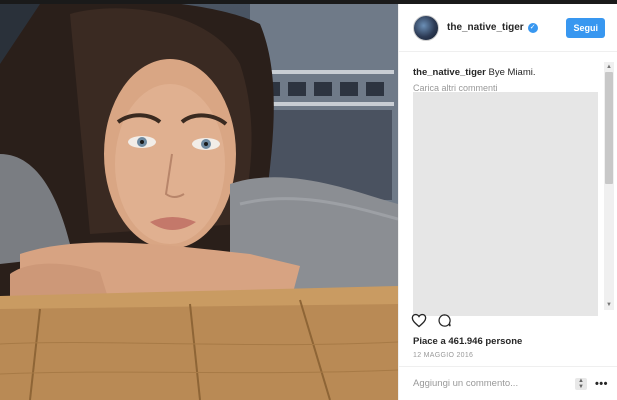 This screenshot has height=400, width=617. I want to click on comment-bubble-icon, so click(444, 323).